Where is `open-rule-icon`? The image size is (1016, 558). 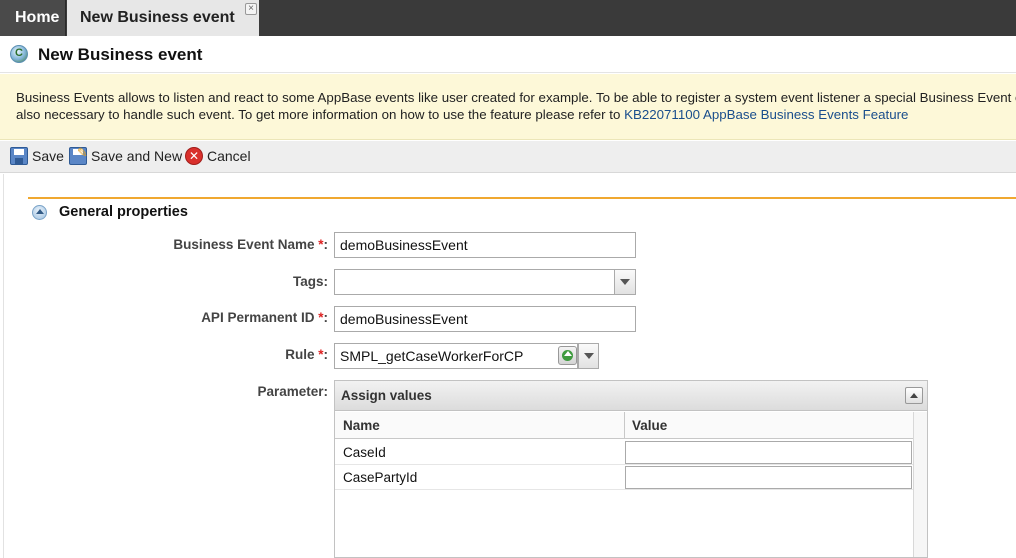 open-rule-icon is located at coordinates (567, 355).